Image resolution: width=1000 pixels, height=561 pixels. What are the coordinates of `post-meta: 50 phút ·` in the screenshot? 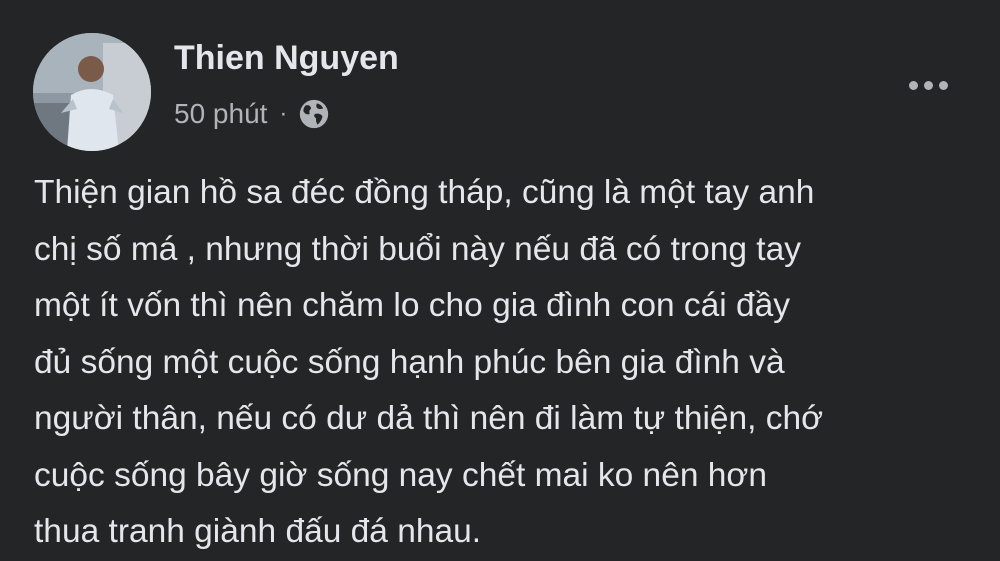 It's located at (252, 114).